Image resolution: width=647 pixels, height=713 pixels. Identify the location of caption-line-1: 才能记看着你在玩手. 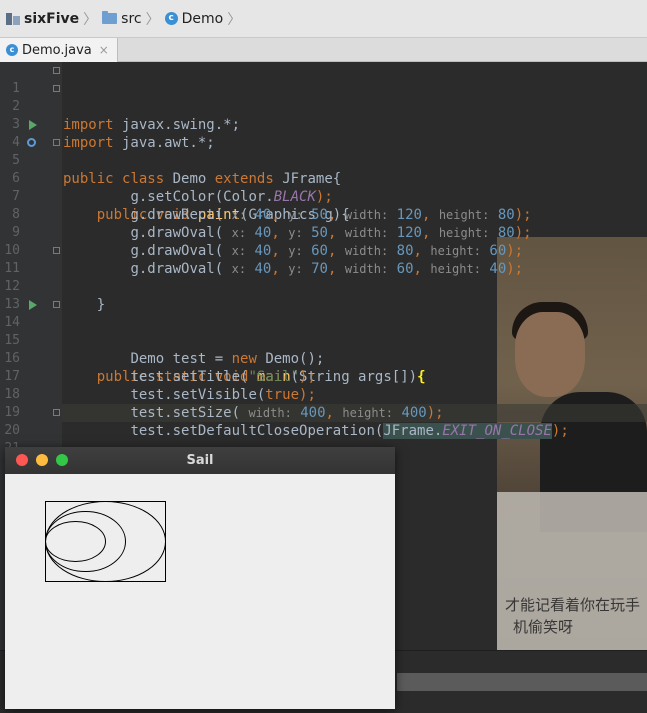
(573, 605).